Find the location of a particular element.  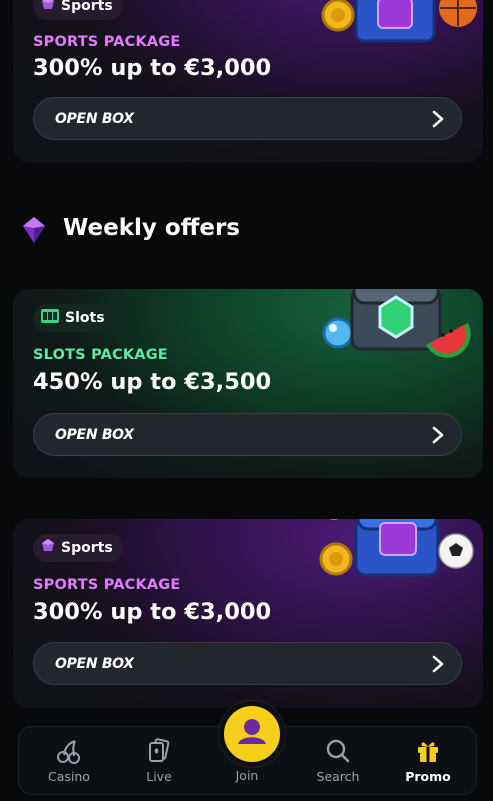

treasure-chest-slots-image is located at coordinates (396, 323).